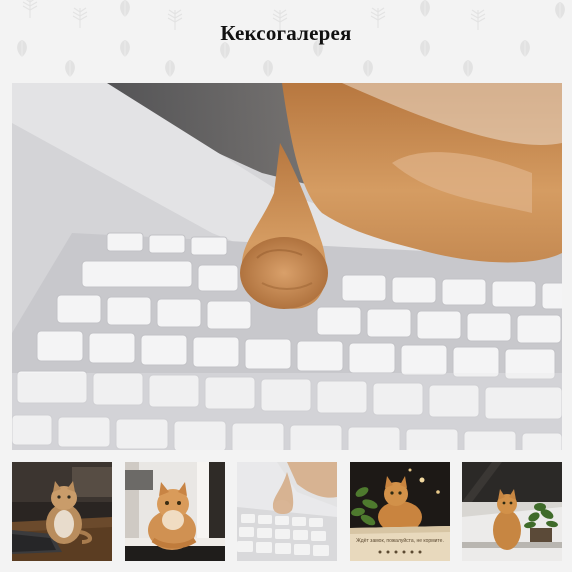 This screenshot has width=572, height=572. I want to click on thumbnail-2-image, so click(175, 511).